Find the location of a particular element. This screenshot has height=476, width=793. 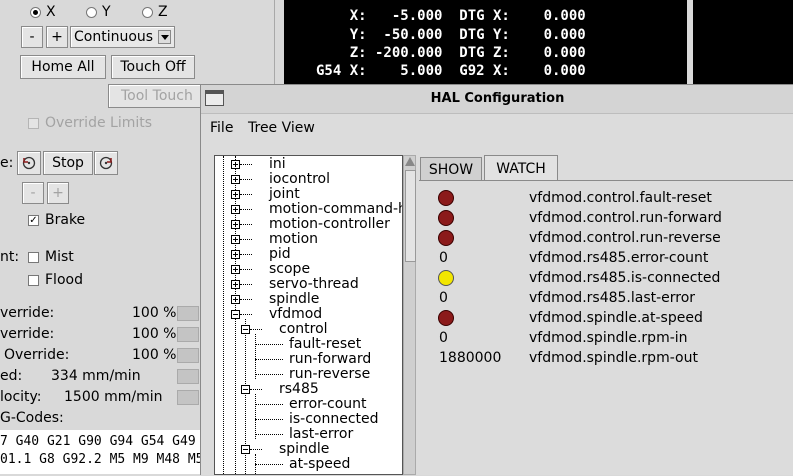

spindle-faster-button: + is located at coordinates (58, 193).